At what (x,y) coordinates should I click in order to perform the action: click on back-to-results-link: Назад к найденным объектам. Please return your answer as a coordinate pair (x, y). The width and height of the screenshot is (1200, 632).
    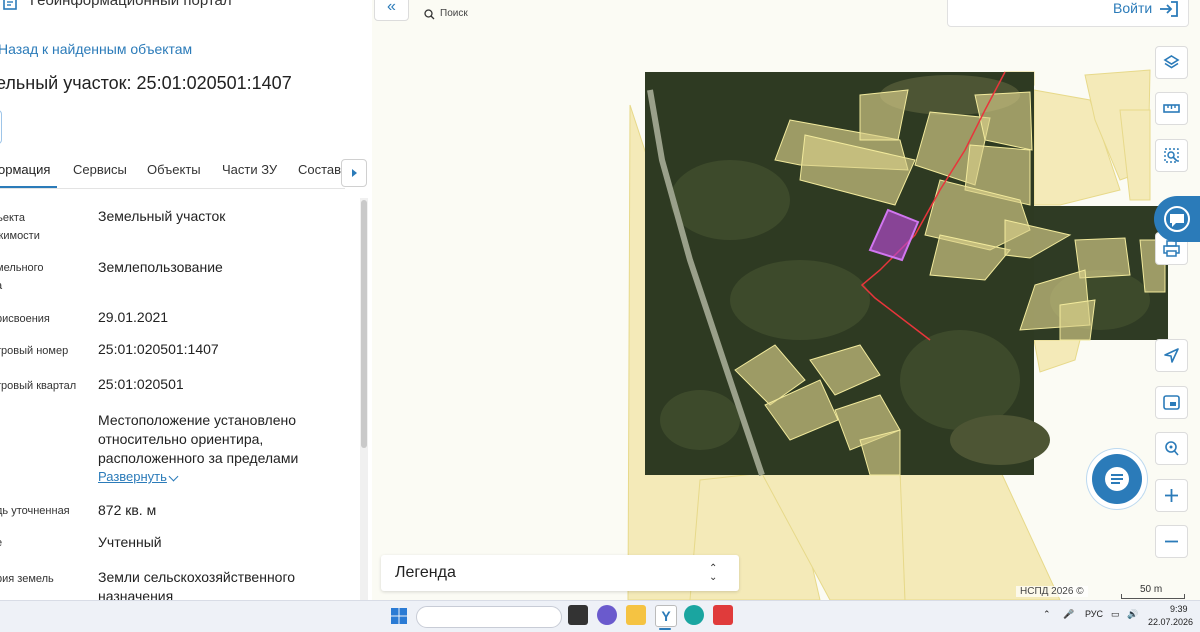
    Looking at the image, I should click on (96, 49).